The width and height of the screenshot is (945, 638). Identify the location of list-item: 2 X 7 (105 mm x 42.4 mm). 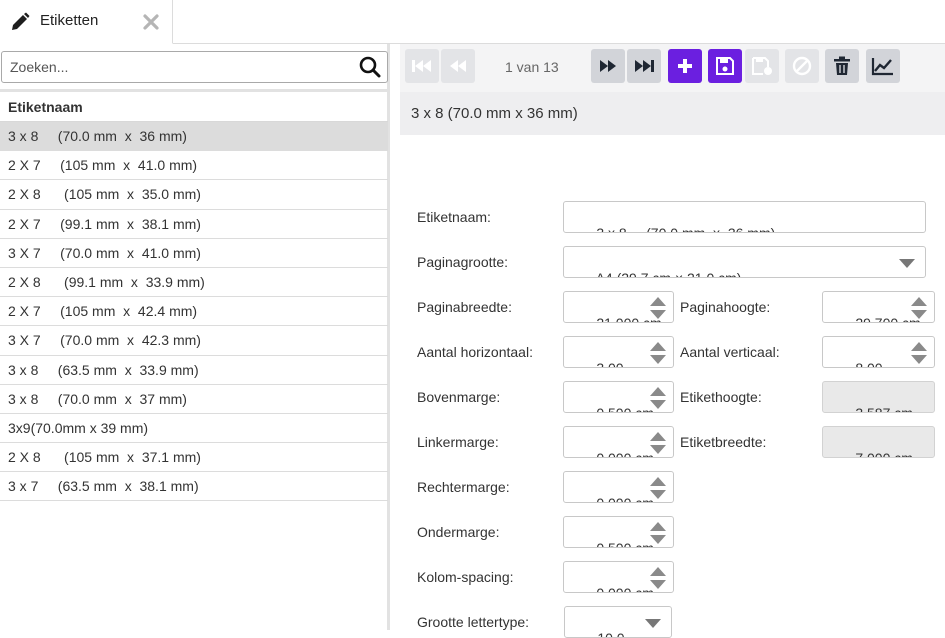
(194, 312).